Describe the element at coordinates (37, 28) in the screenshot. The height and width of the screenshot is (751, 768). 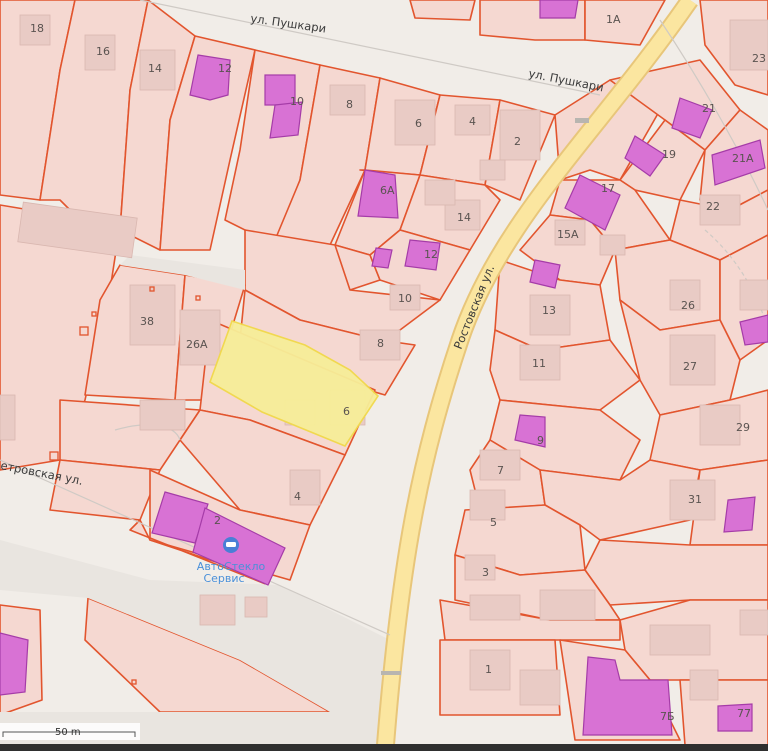
I see `house-number: 18` at that location.